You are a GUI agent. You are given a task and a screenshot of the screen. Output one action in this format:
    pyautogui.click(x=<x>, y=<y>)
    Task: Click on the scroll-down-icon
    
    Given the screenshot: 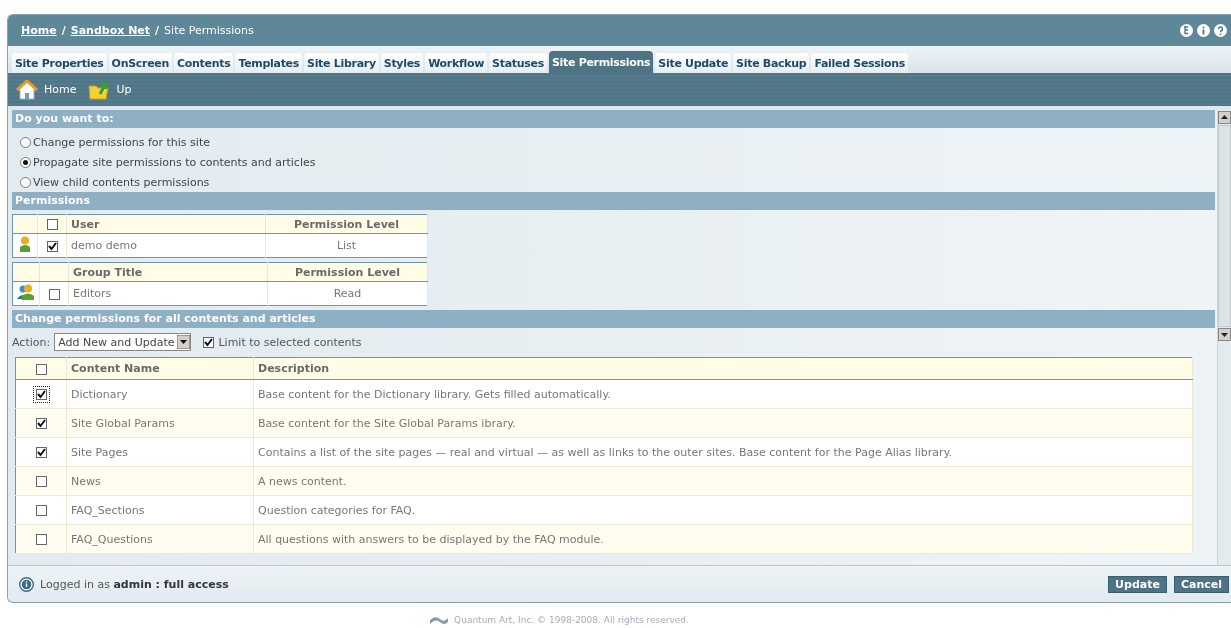 What is the action you would take?
    pyautogui.click(x=1224, y=334)
    